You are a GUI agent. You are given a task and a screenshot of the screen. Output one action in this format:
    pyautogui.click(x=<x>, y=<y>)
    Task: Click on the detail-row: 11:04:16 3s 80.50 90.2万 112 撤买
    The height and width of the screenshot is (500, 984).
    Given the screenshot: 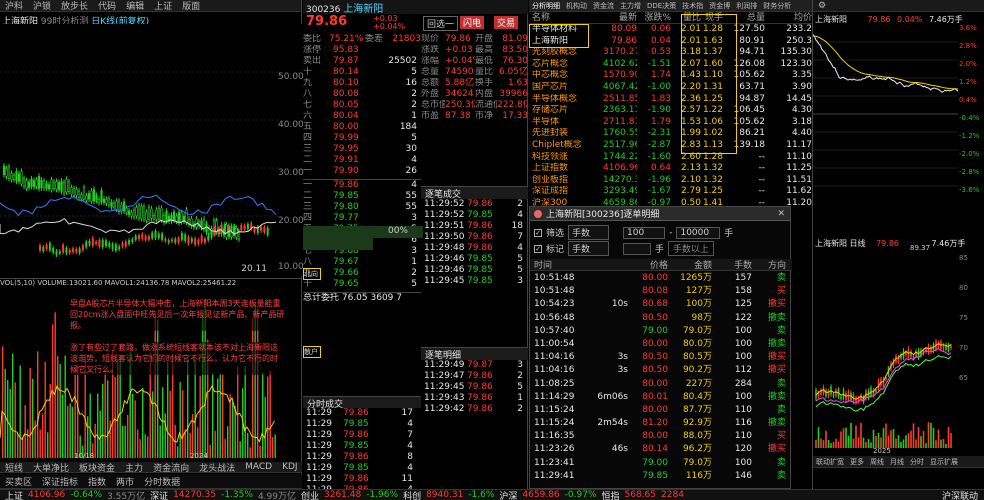 What is the action you would take?
    pyautogui.click(x=661, y=370)
    